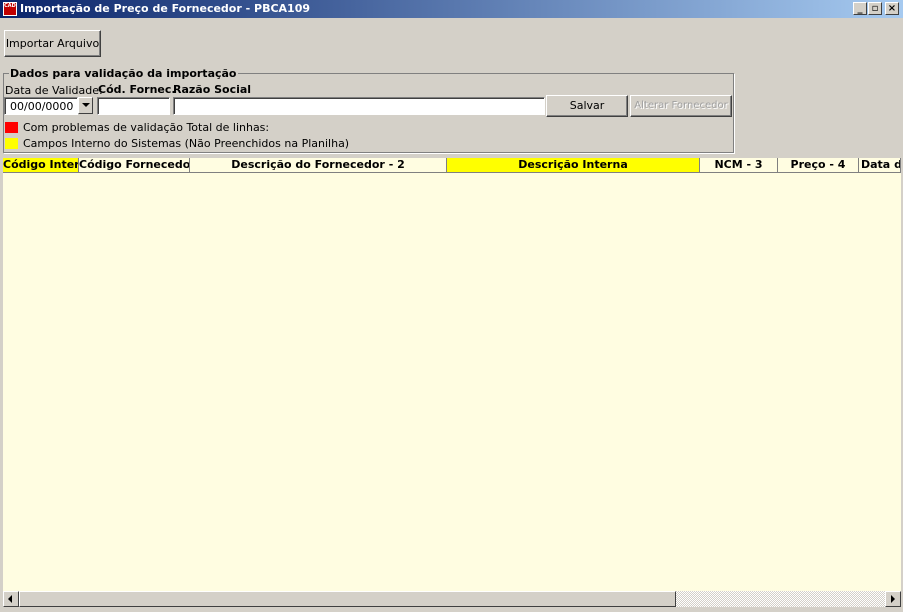 The image size is (903, 612). Describe the element at coordinates (11, 599) in the screenshot. I see `scroll-left-icon` at that location.